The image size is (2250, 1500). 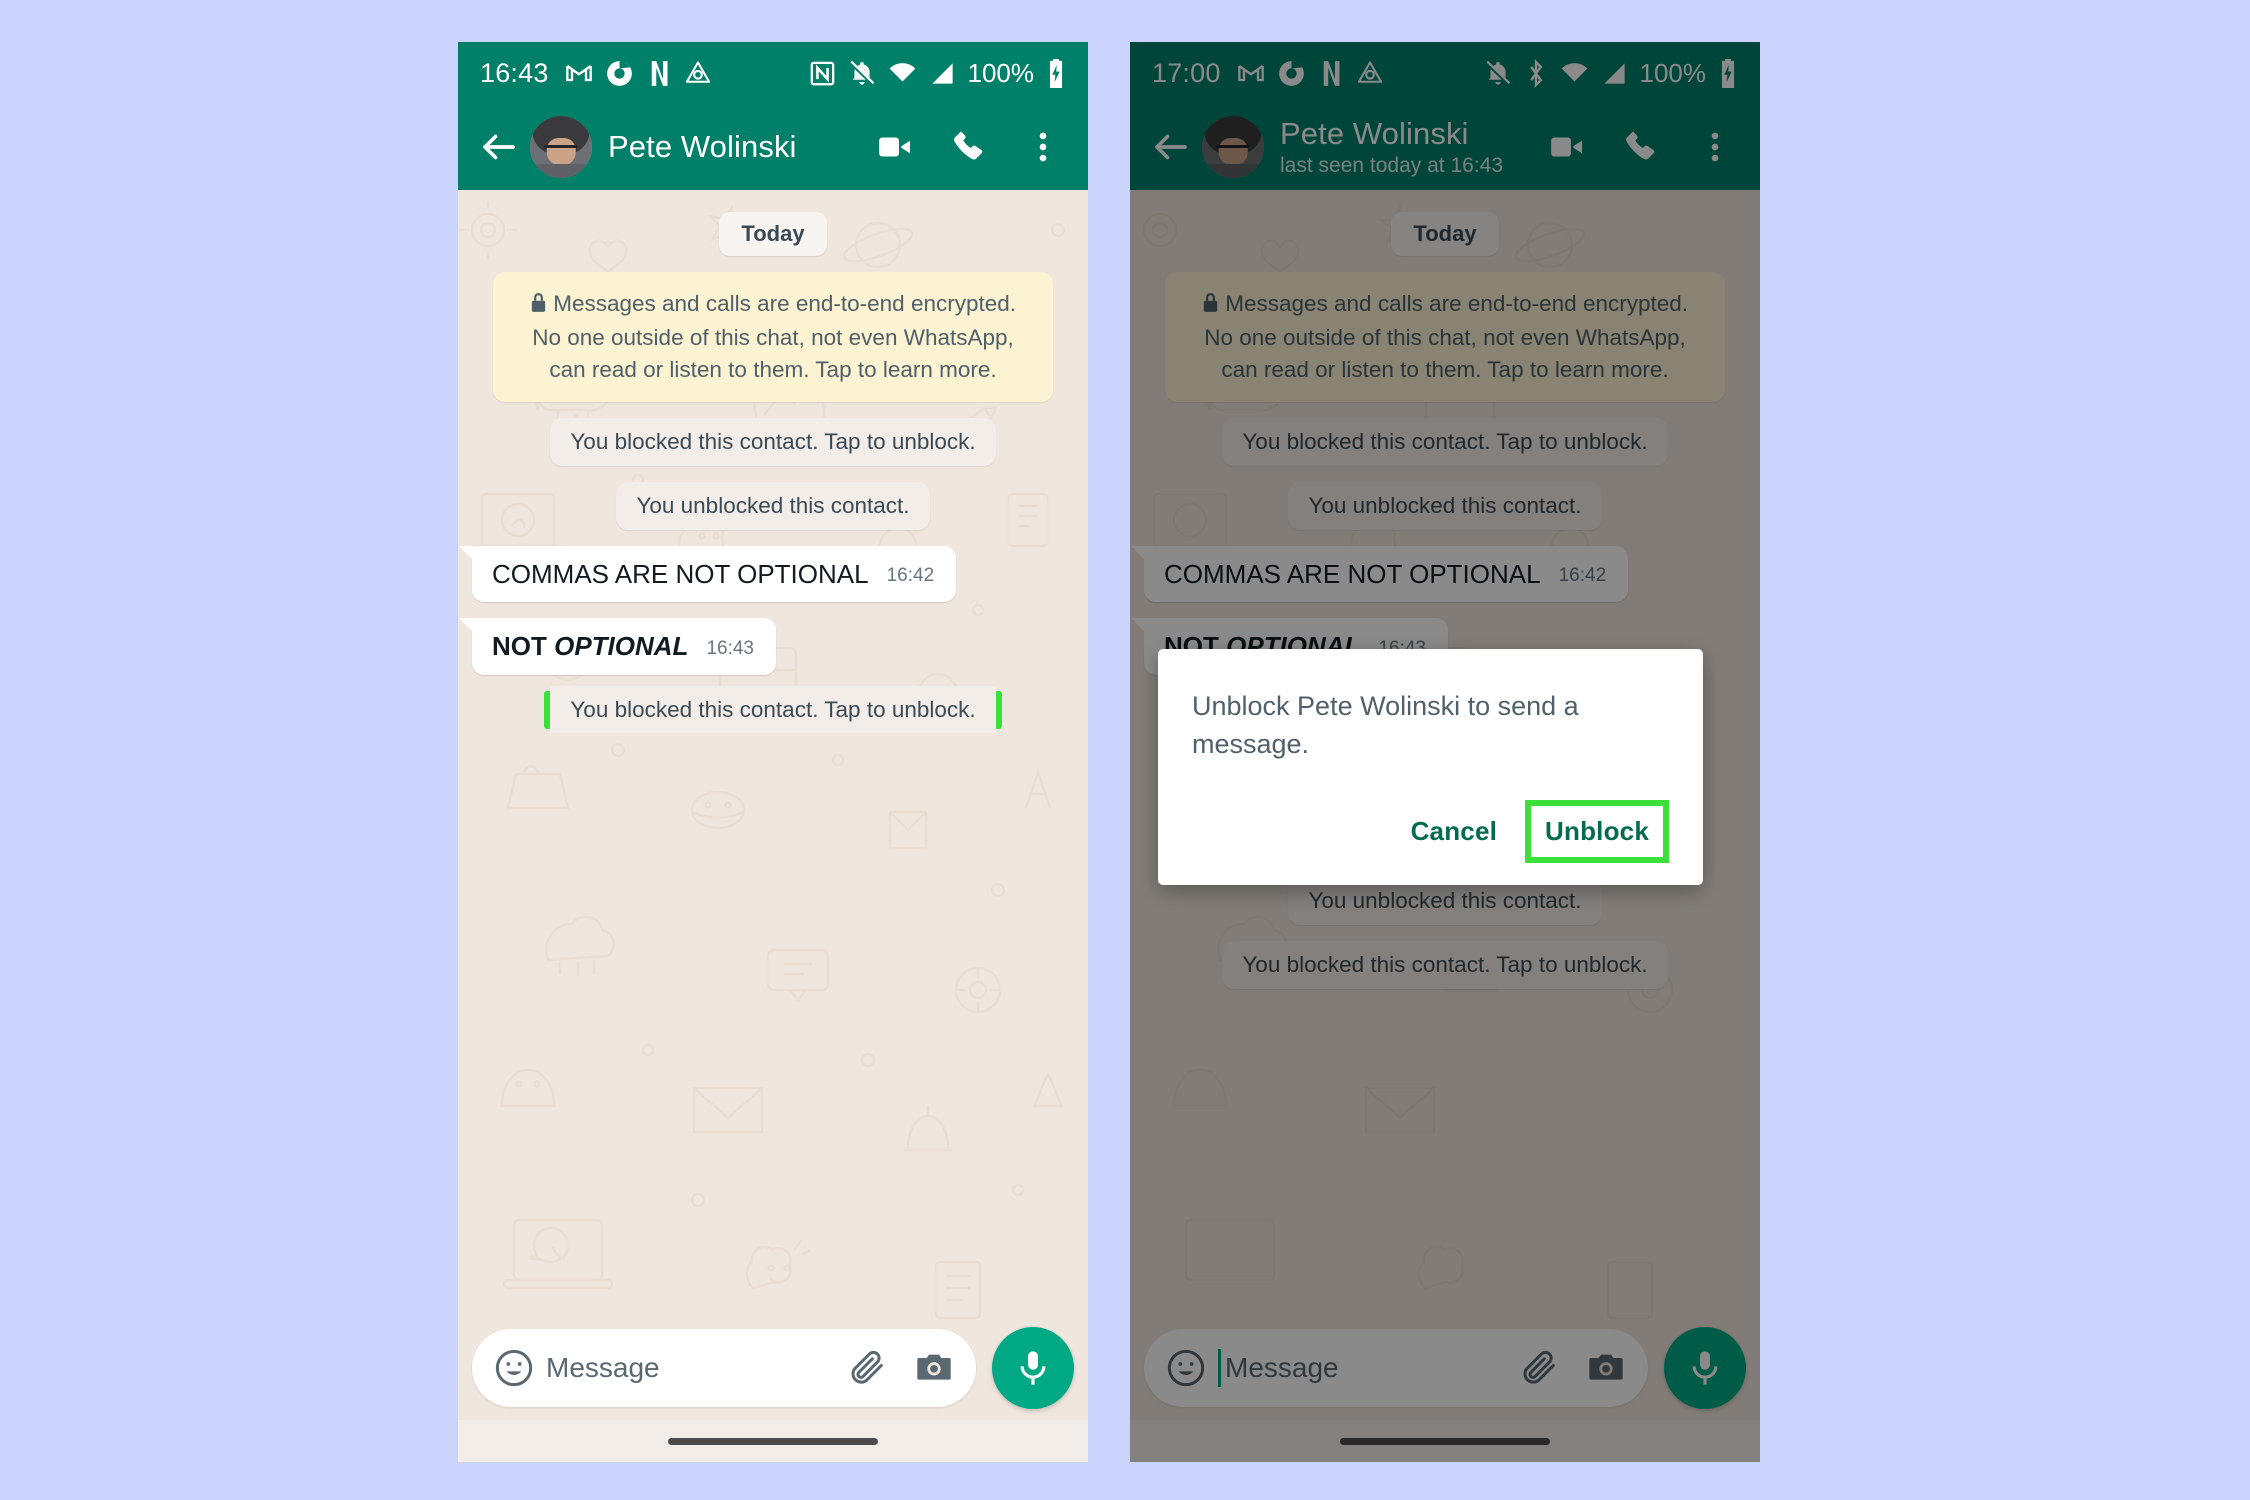 What do you see at coordinates (1454, 831) in the screenshot?
I see `cancel-button: Cancel` at bounding box center [1454, 831].